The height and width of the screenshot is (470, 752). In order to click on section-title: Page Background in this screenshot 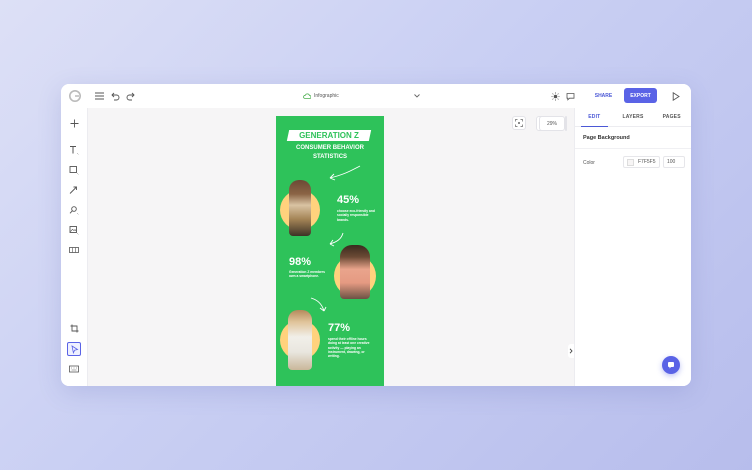, I will do `click(606, 138)`.